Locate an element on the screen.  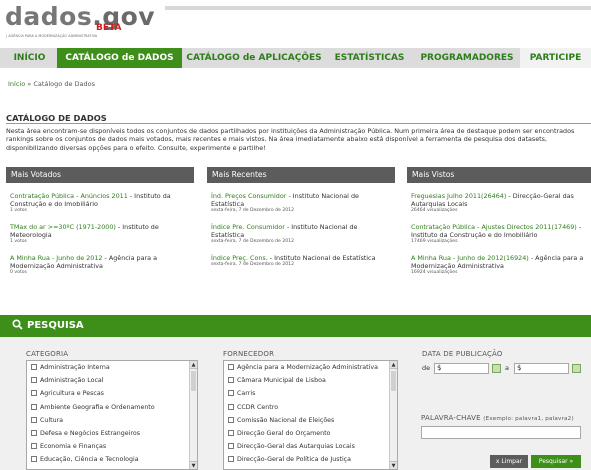
entry-link: Índice Pre. Consumidor is located at coordinates (248, 227).